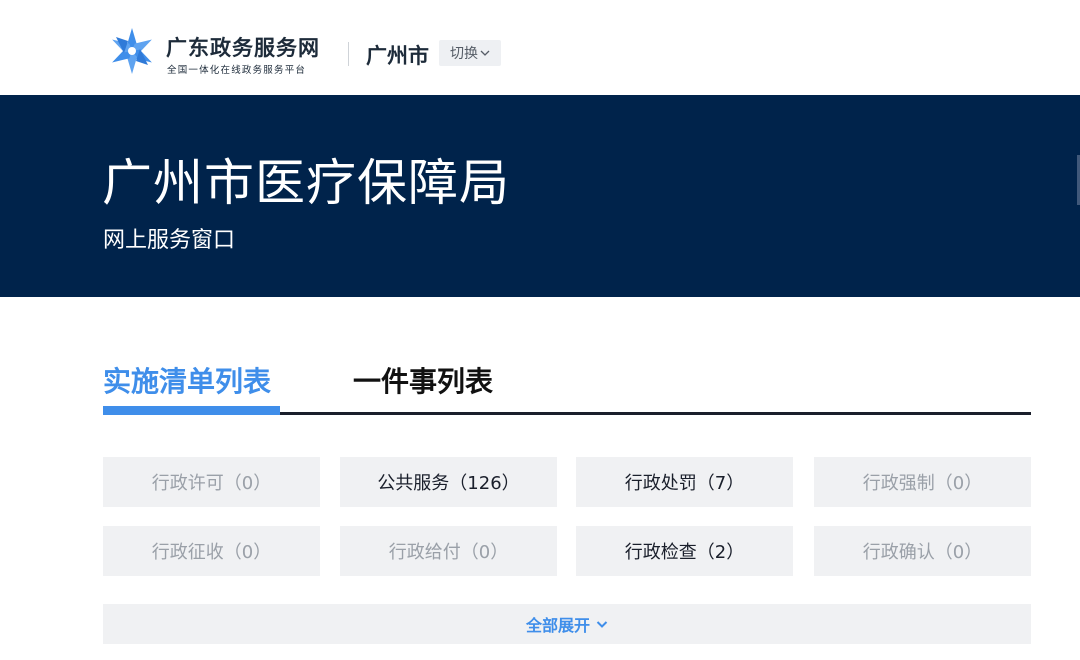 The height and width of the screenshot is (660, 1080). Describe the element at coordinates (423, 380) in the screenshot. I see `tab-one-thing-list: 一件事列表` at that location.